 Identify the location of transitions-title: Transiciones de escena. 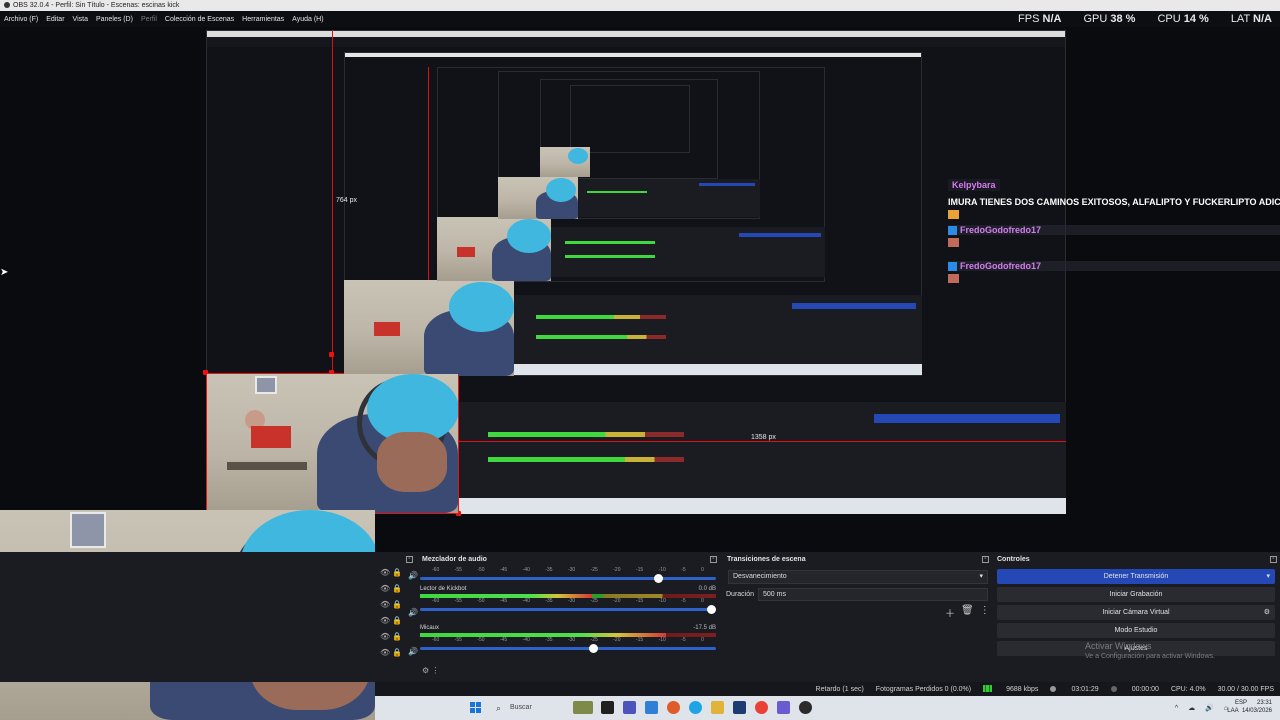
(766, 559).